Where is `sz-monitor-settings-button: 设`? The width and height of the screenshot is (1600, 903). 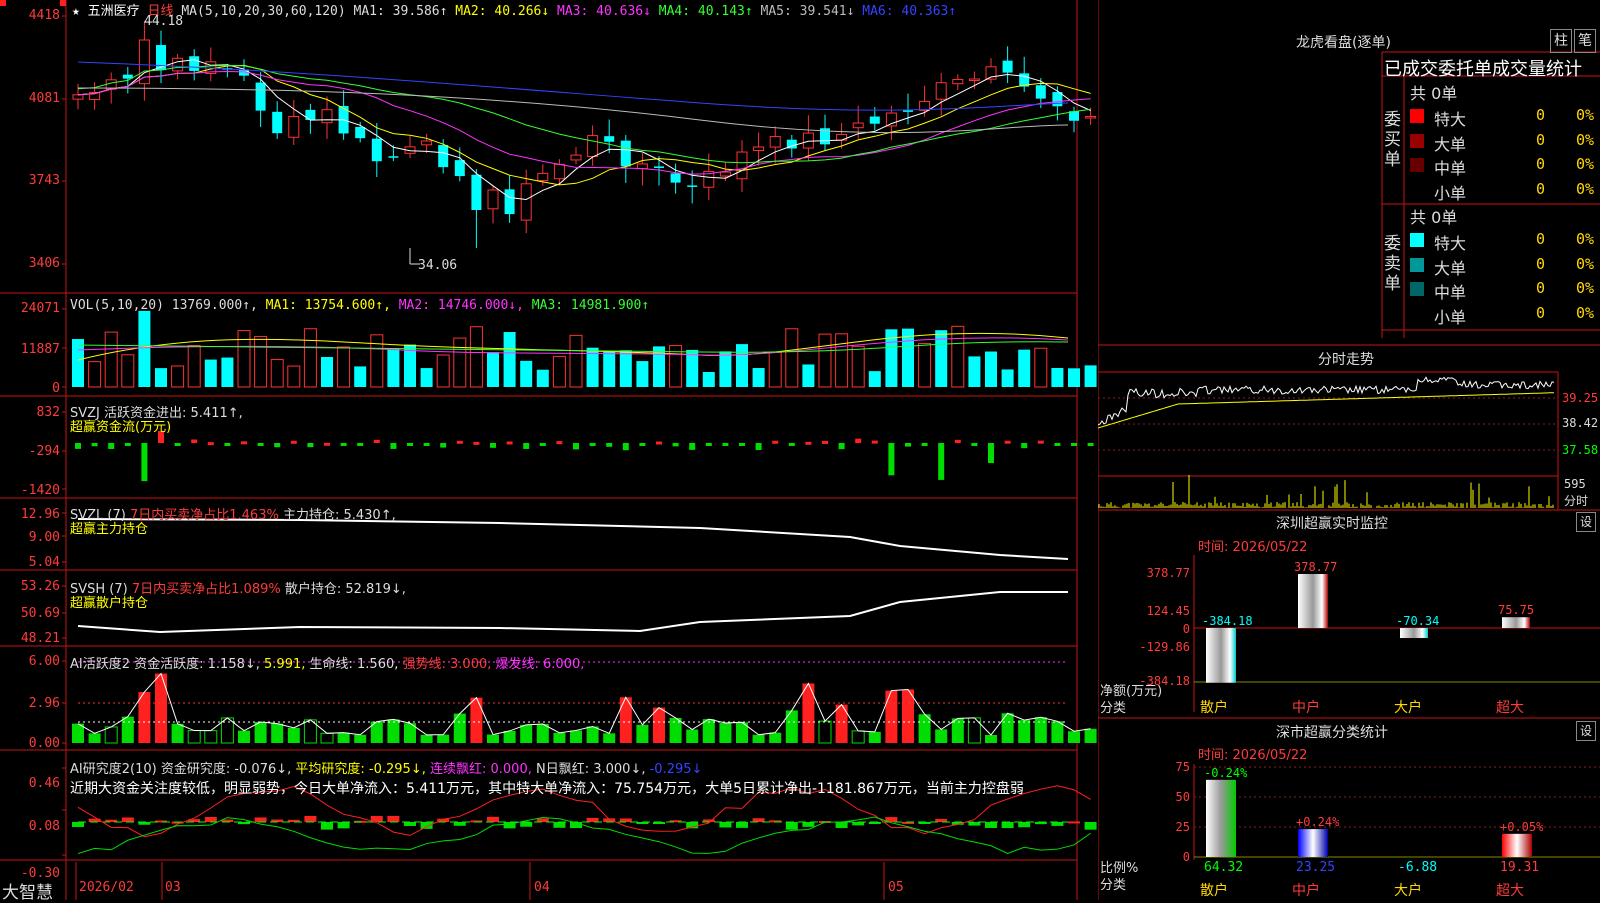
sz-monitor-settings-button: 设 is located at coordinates (1586, 522).